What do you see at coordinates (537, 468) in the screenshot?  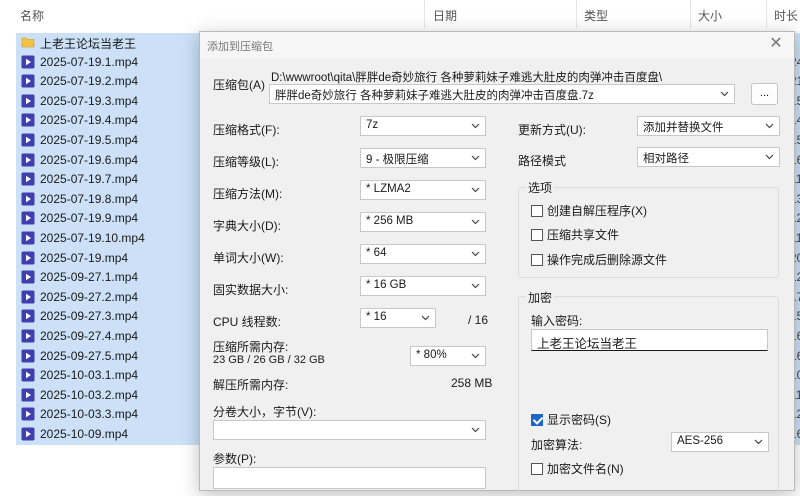 I see `encrypt-names-checkbox-box` at bounding box center [537, 468].